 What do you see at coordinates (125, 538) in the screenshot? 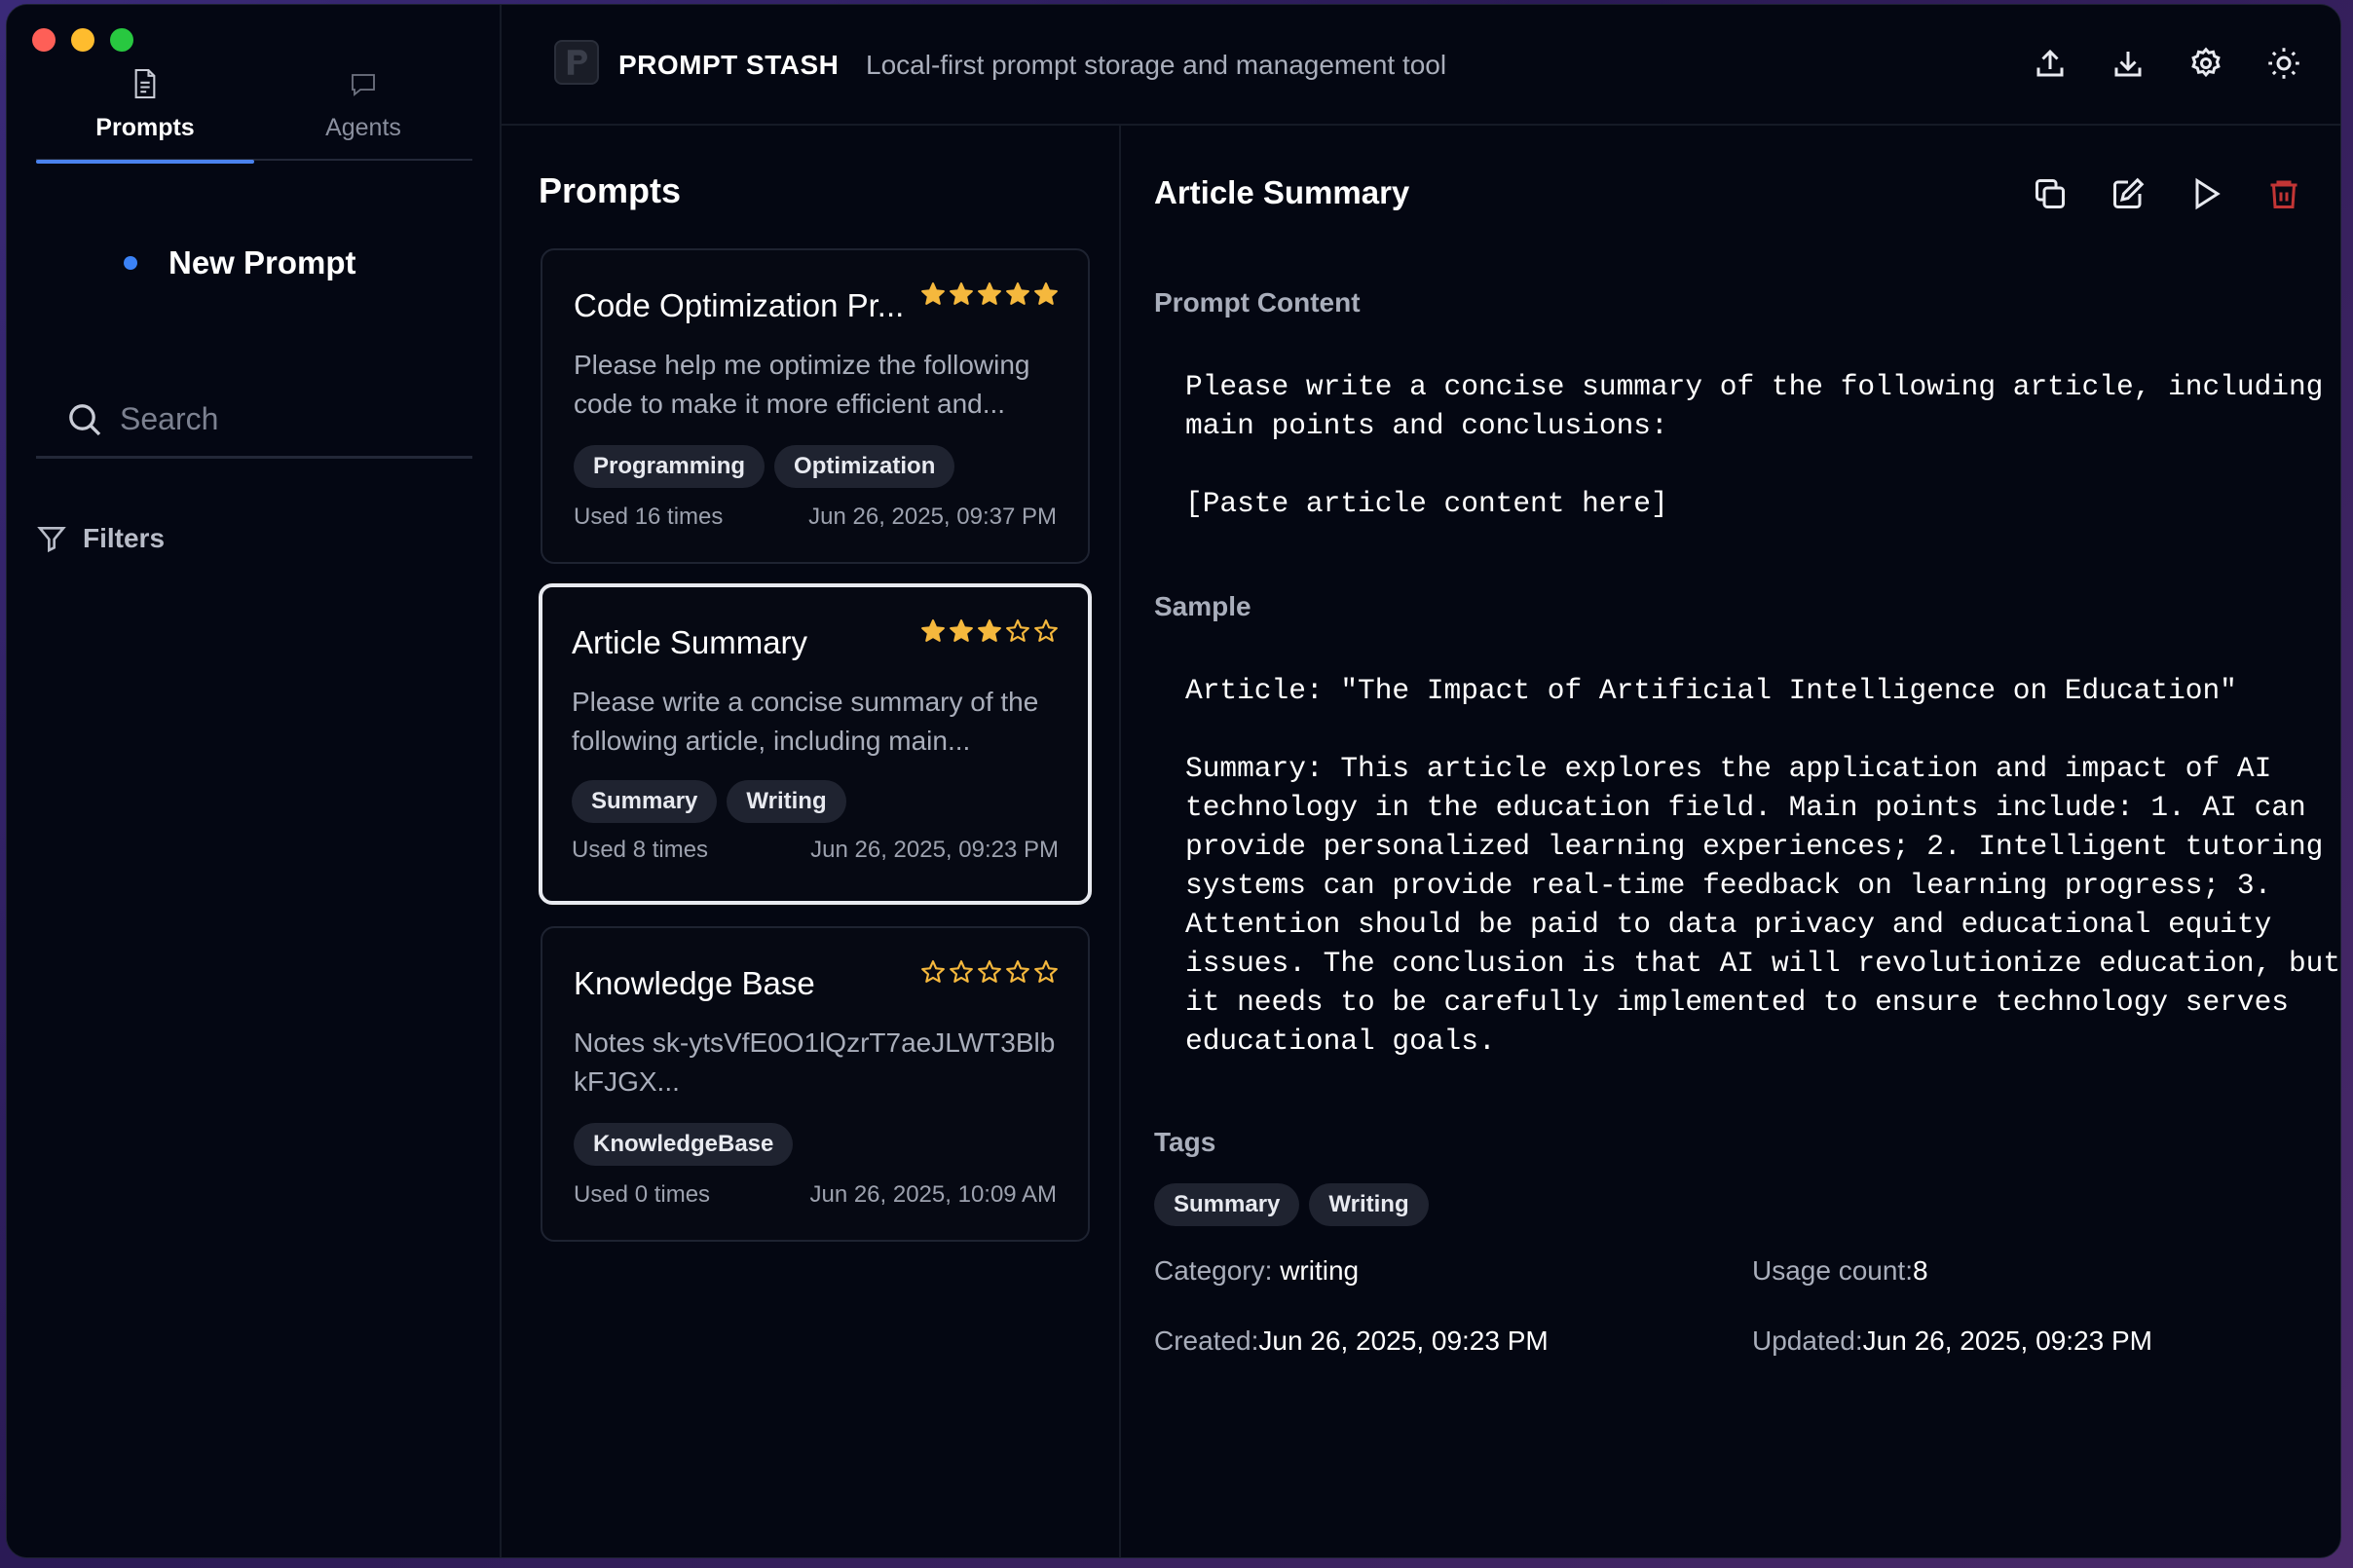
I see `filters-label: Filters` at bounding box center [125, 538].